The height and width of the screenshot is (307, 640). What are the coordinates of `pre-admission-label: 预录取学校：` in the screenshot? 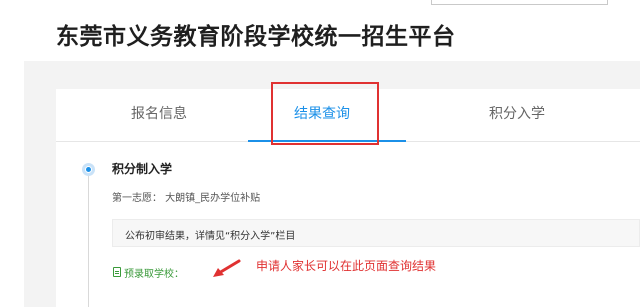 It's located at (154, 274).